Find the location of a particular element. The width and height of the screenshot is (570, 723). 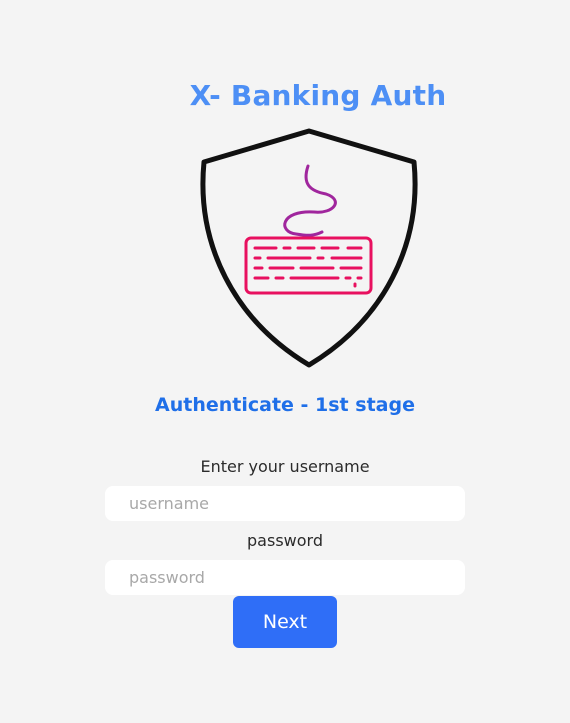

password-label: password is located at coordinates (285, 540).